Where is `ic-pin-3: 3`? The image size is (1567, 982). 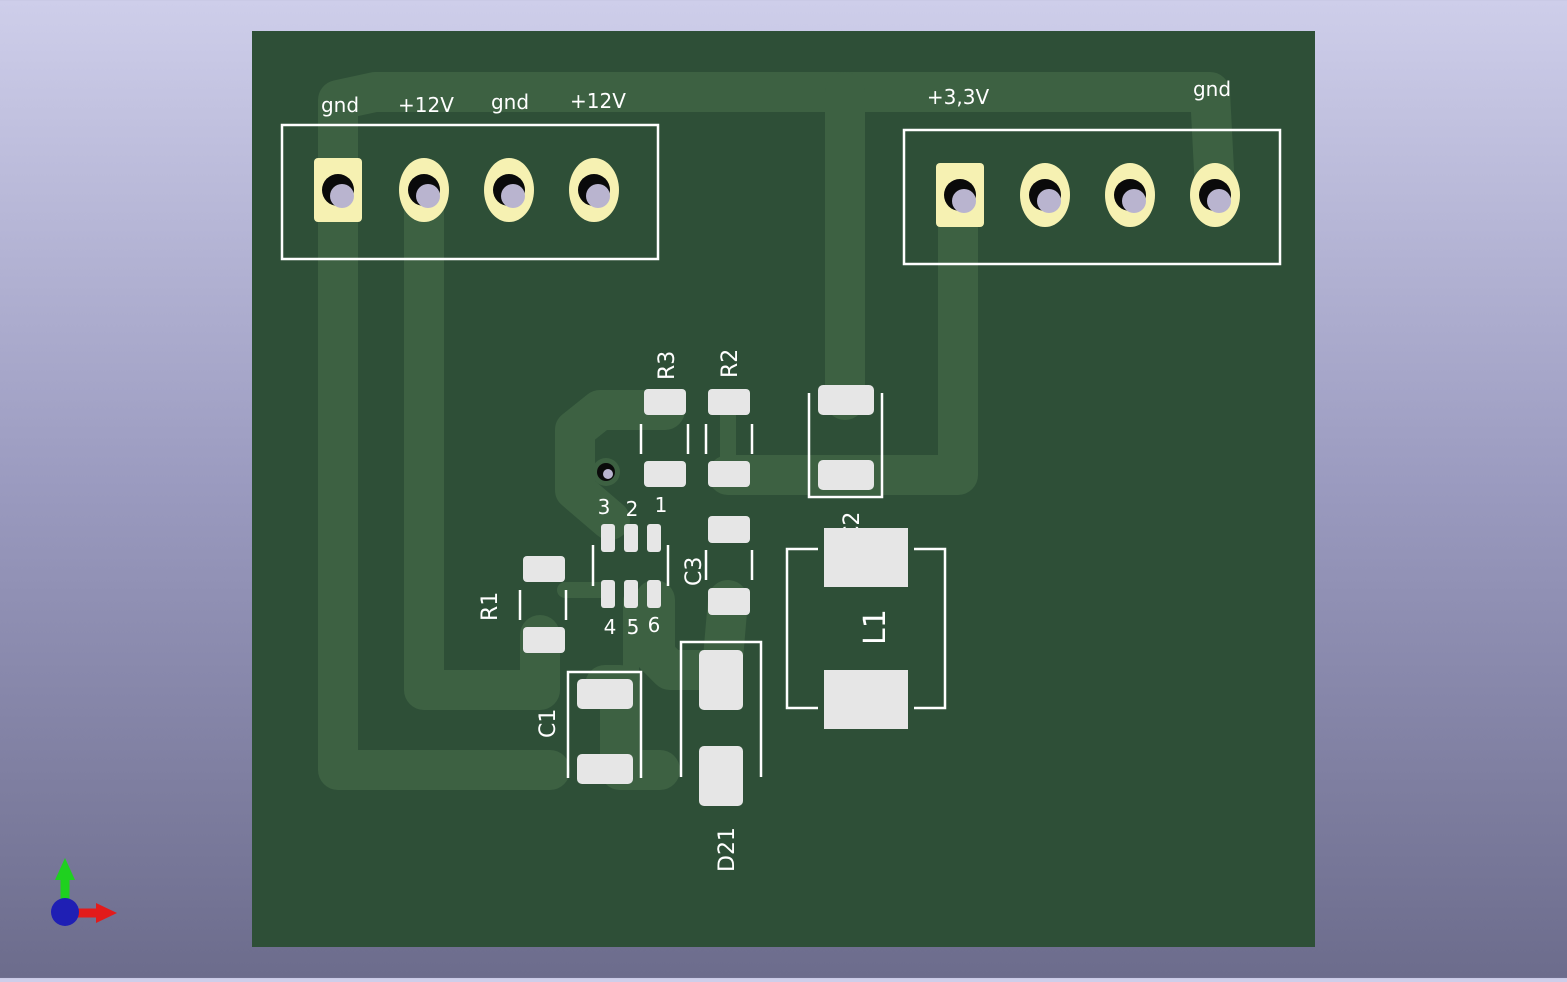 ic-pin-3: 3 is located at coordinates (604, 507).